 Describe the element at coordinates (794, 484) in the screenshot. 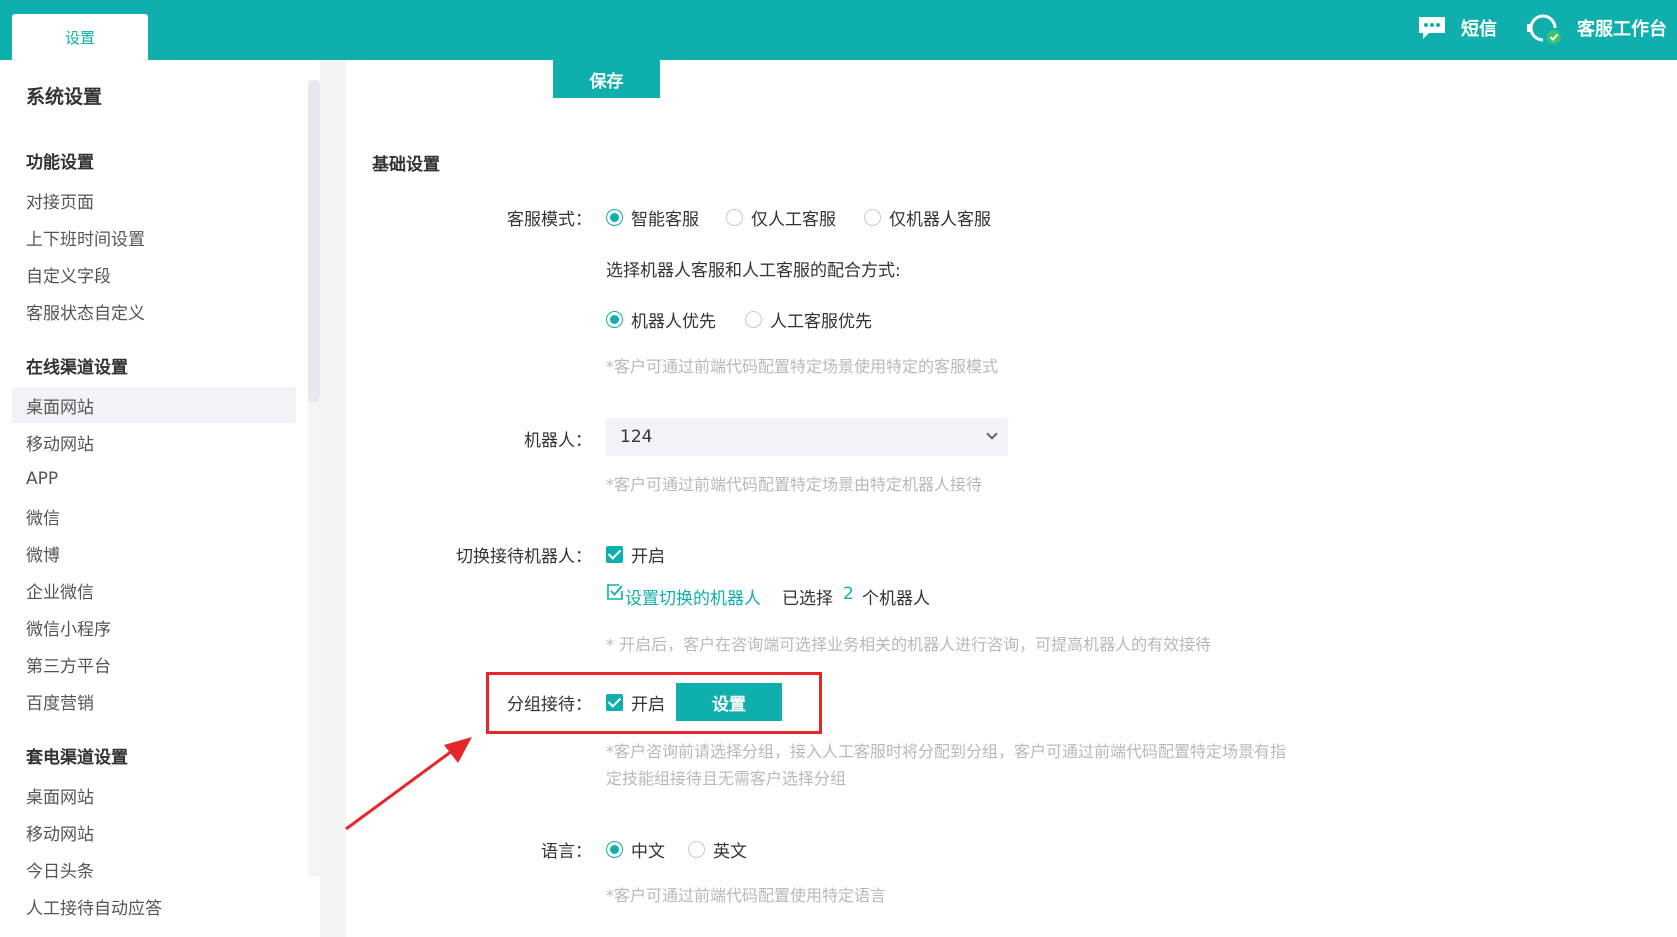

I see `robot-hint: *客户可通过前端代码配置特定场景由特定机器人接待` at that location.